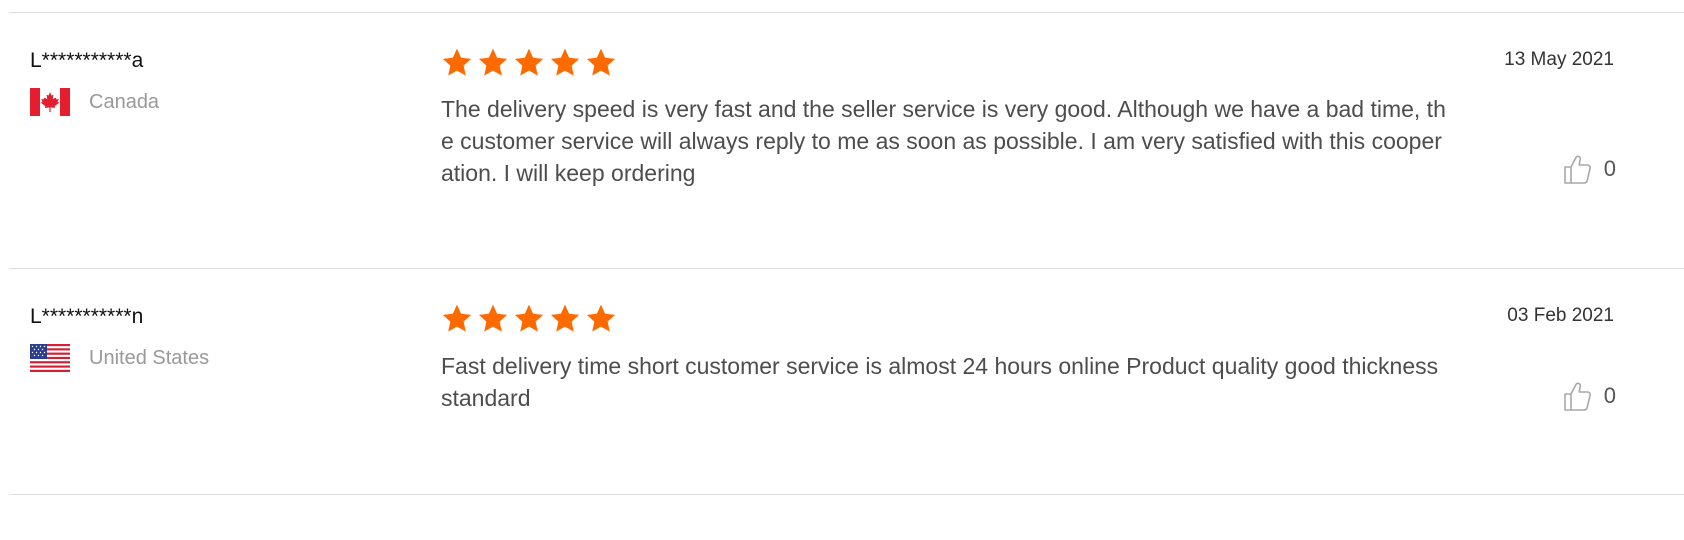 This screenshot has height=540, width=1684. What do you see at coordinates (1560, 315) in the screenshot?
I see `review-date: 03 Feb 2021` at bounding box center [1560, 315].